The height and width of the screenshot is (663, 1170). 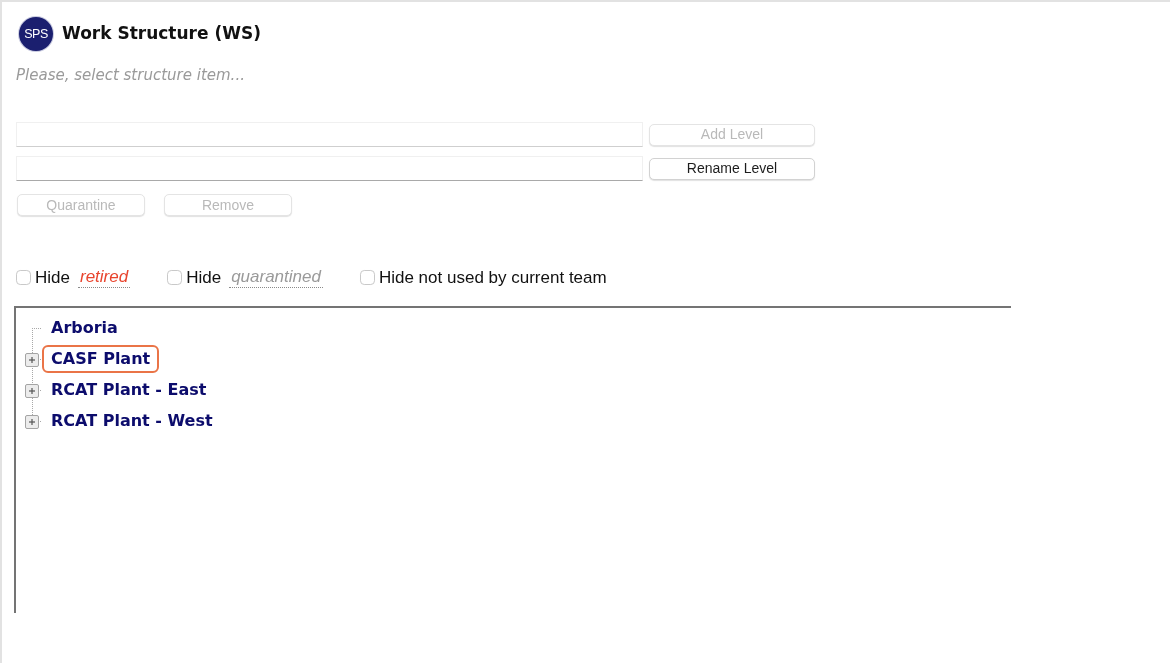 What do you see at coordinates (101, 359) in the screenshot?
I see `tree-item: CASF Plant` at bounding box center [101, 359].